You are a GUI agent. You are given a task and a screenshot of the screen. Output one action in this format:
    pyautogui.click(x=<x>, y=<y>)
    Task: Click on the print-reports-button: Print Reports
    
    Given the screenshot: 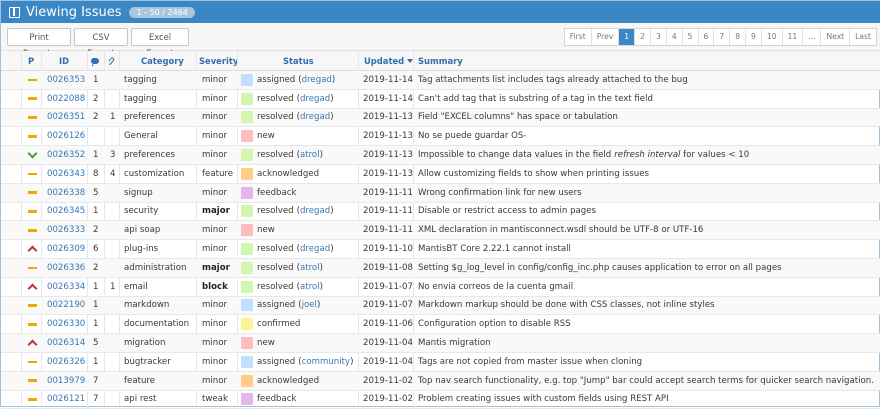 What is the action you would take?
    pyautogui.click(x=39, y=43)
    